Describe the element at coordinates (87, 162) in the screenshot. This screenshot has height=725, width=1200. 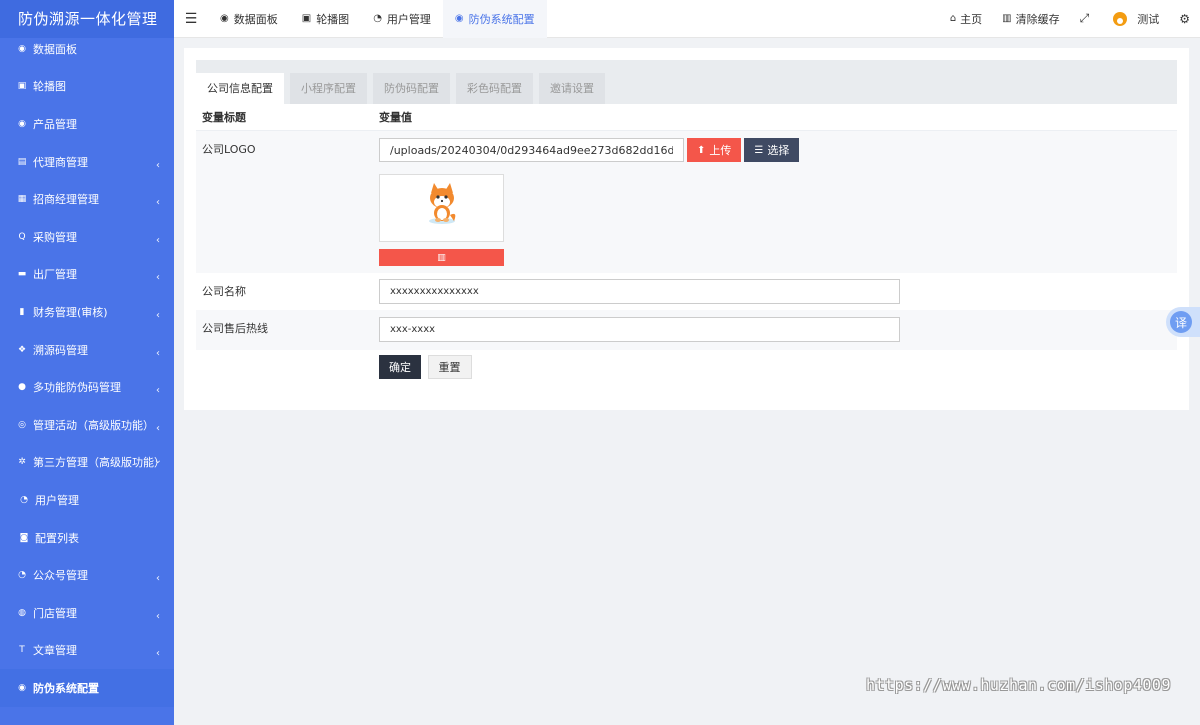
I see `sidebar-item: ▤ 代理商管理 ‹` at that location.